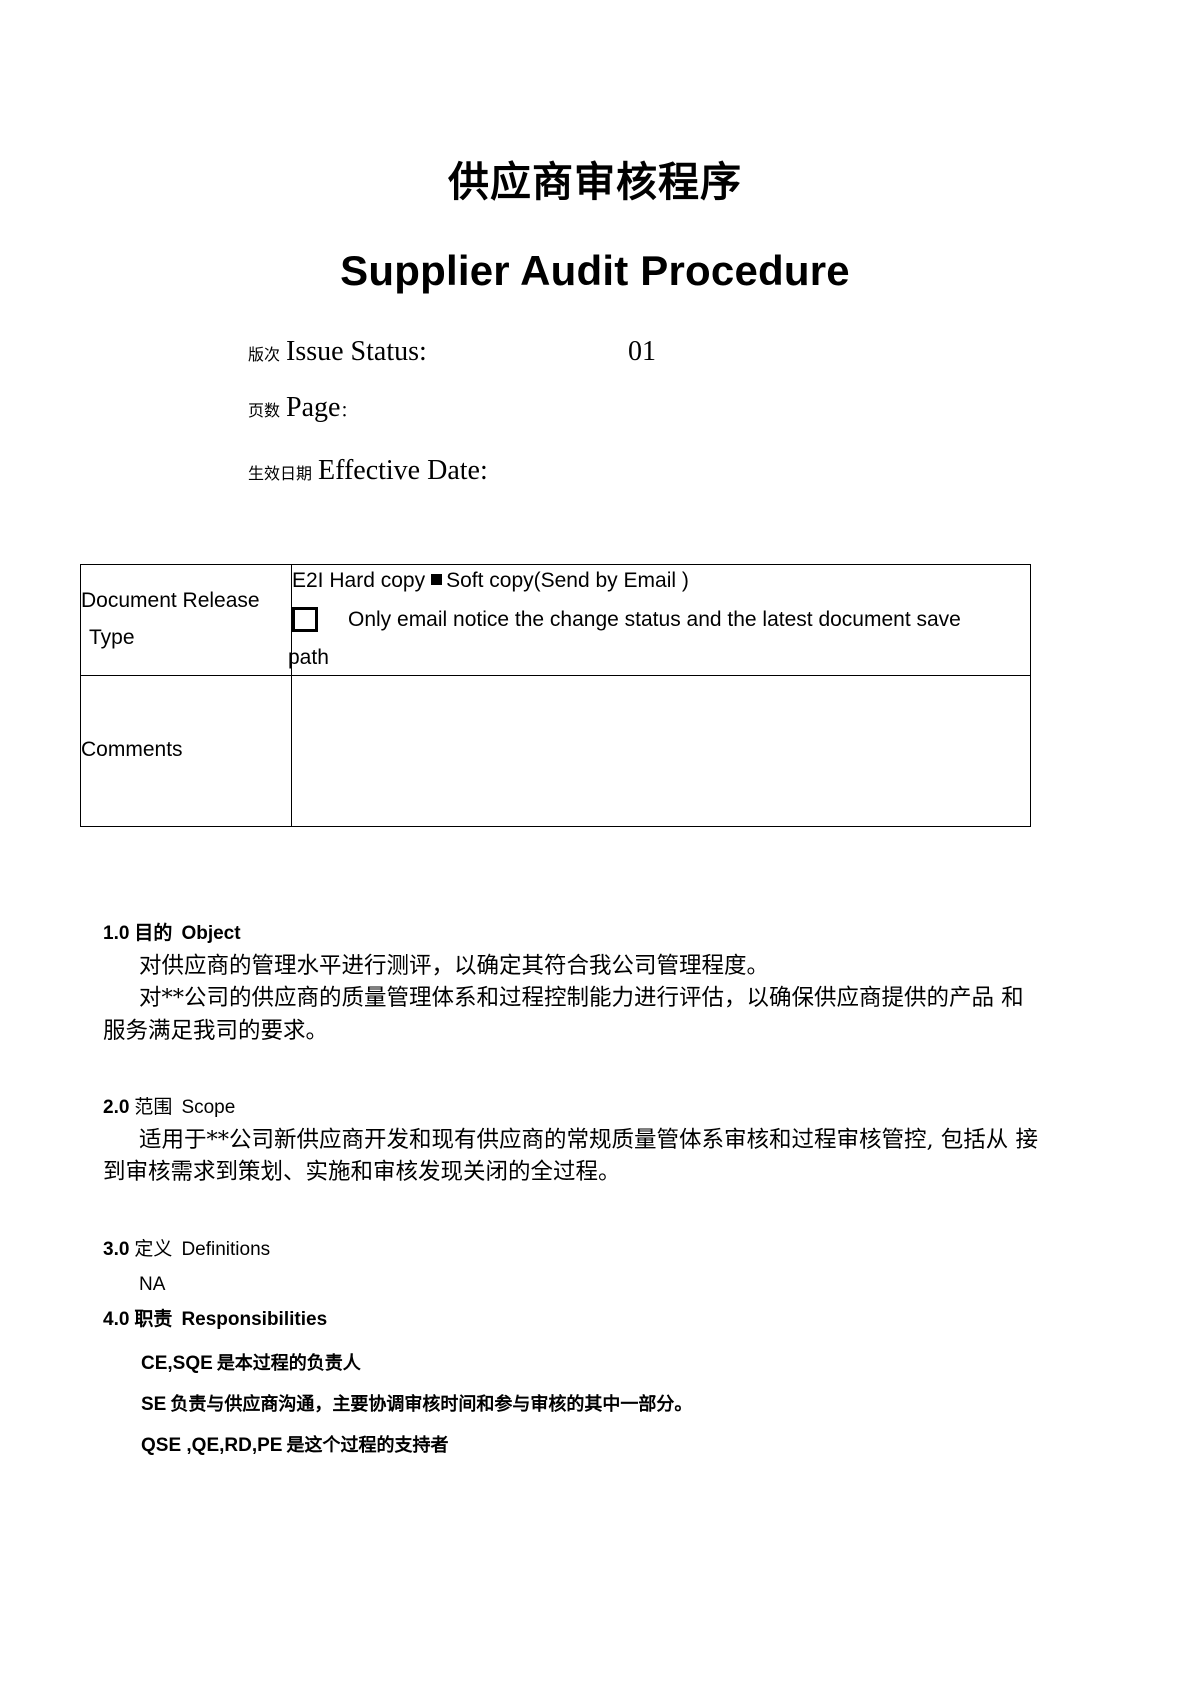 The image size is (1190, 1683). What do you see at coordinates (153, 1107) in the screenshot?
I see `section-2-title-cn: 范围` at bounding box center [153, 1107].